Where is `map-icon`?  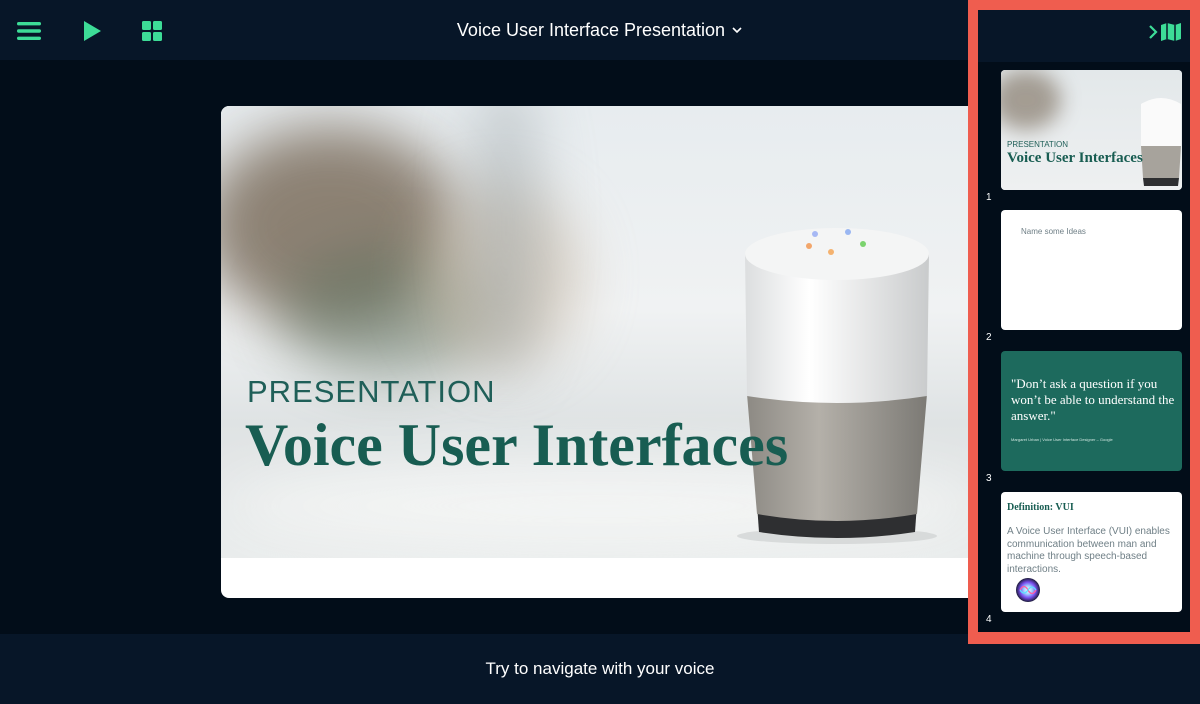
map-icon is located at coordinates (1171, 32).